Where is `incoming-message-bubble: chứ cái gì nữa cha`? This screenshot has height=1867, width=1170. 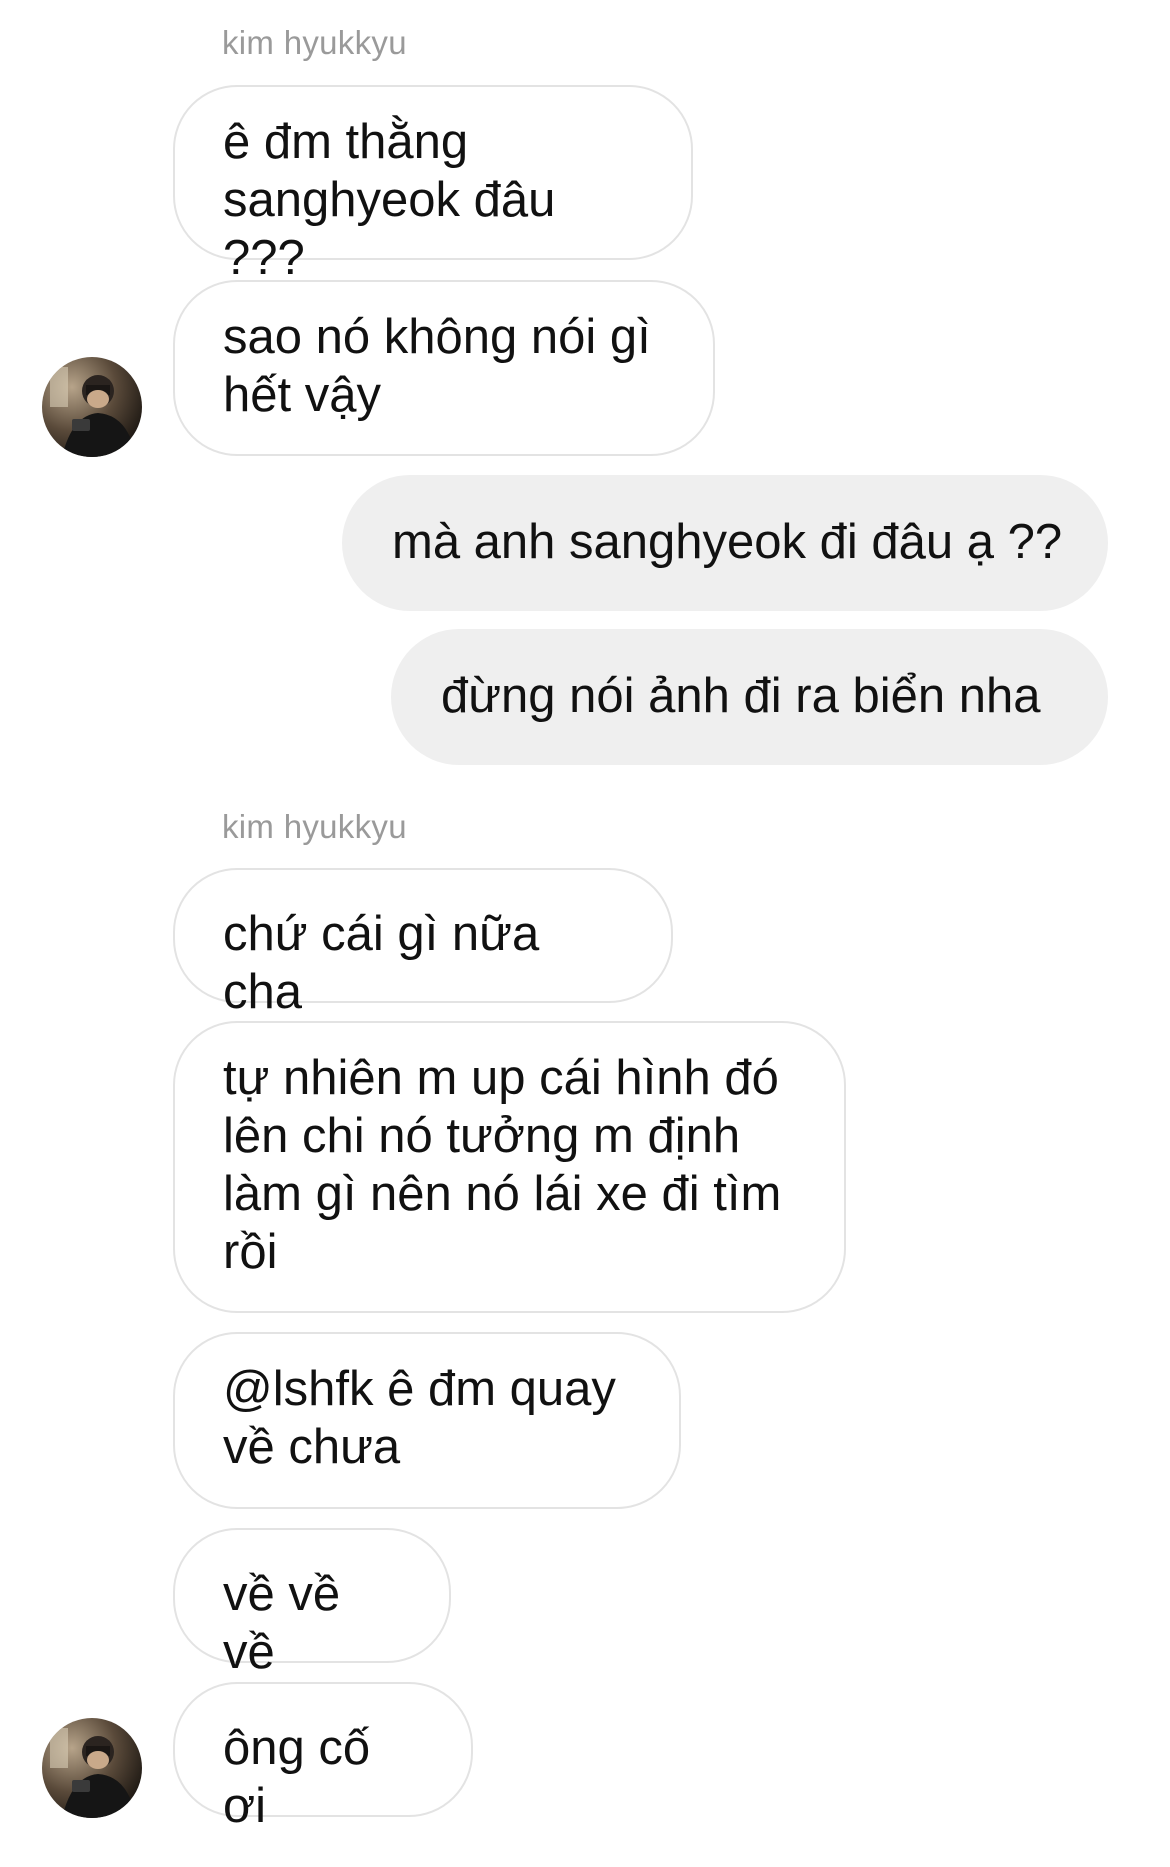 incoming-message-bubble: chứ cái gì nữa cha is located at coordinates (423, 943).